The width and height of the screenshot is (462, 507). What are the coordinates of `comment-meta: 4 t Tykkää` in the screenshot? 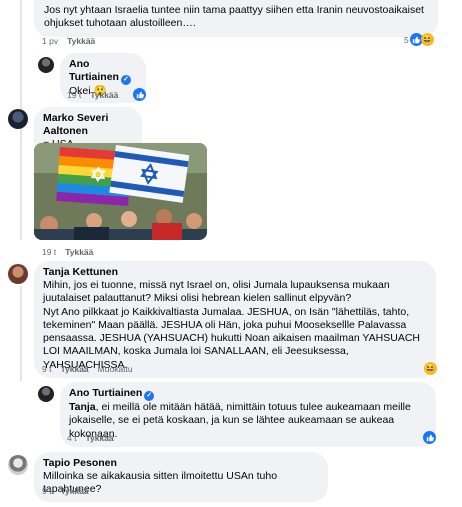 It's located at (90, 438).